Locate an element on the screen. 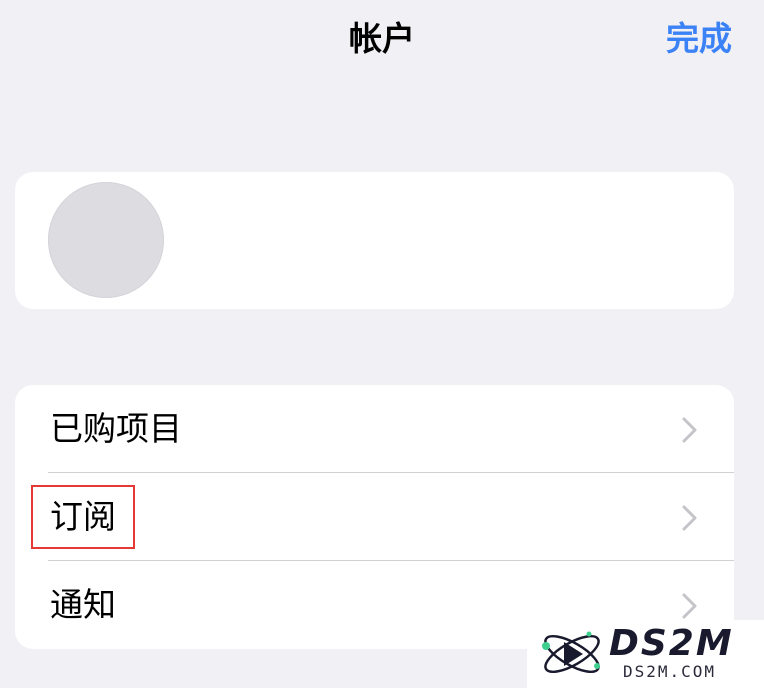  watermark-domain: DS2M.COM is located at coordinates (670, 671).